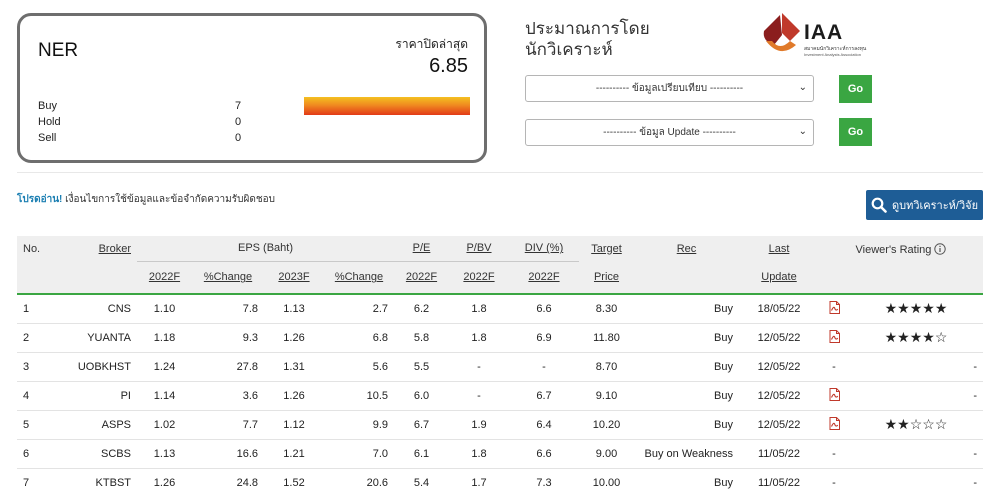 Image resolution: width=1000 pixels, height=496 pixels. What do you see at coordinates (544, 338) in the screenshot?
I see `cell-div: 6.9` at bounding box center [544, 338].